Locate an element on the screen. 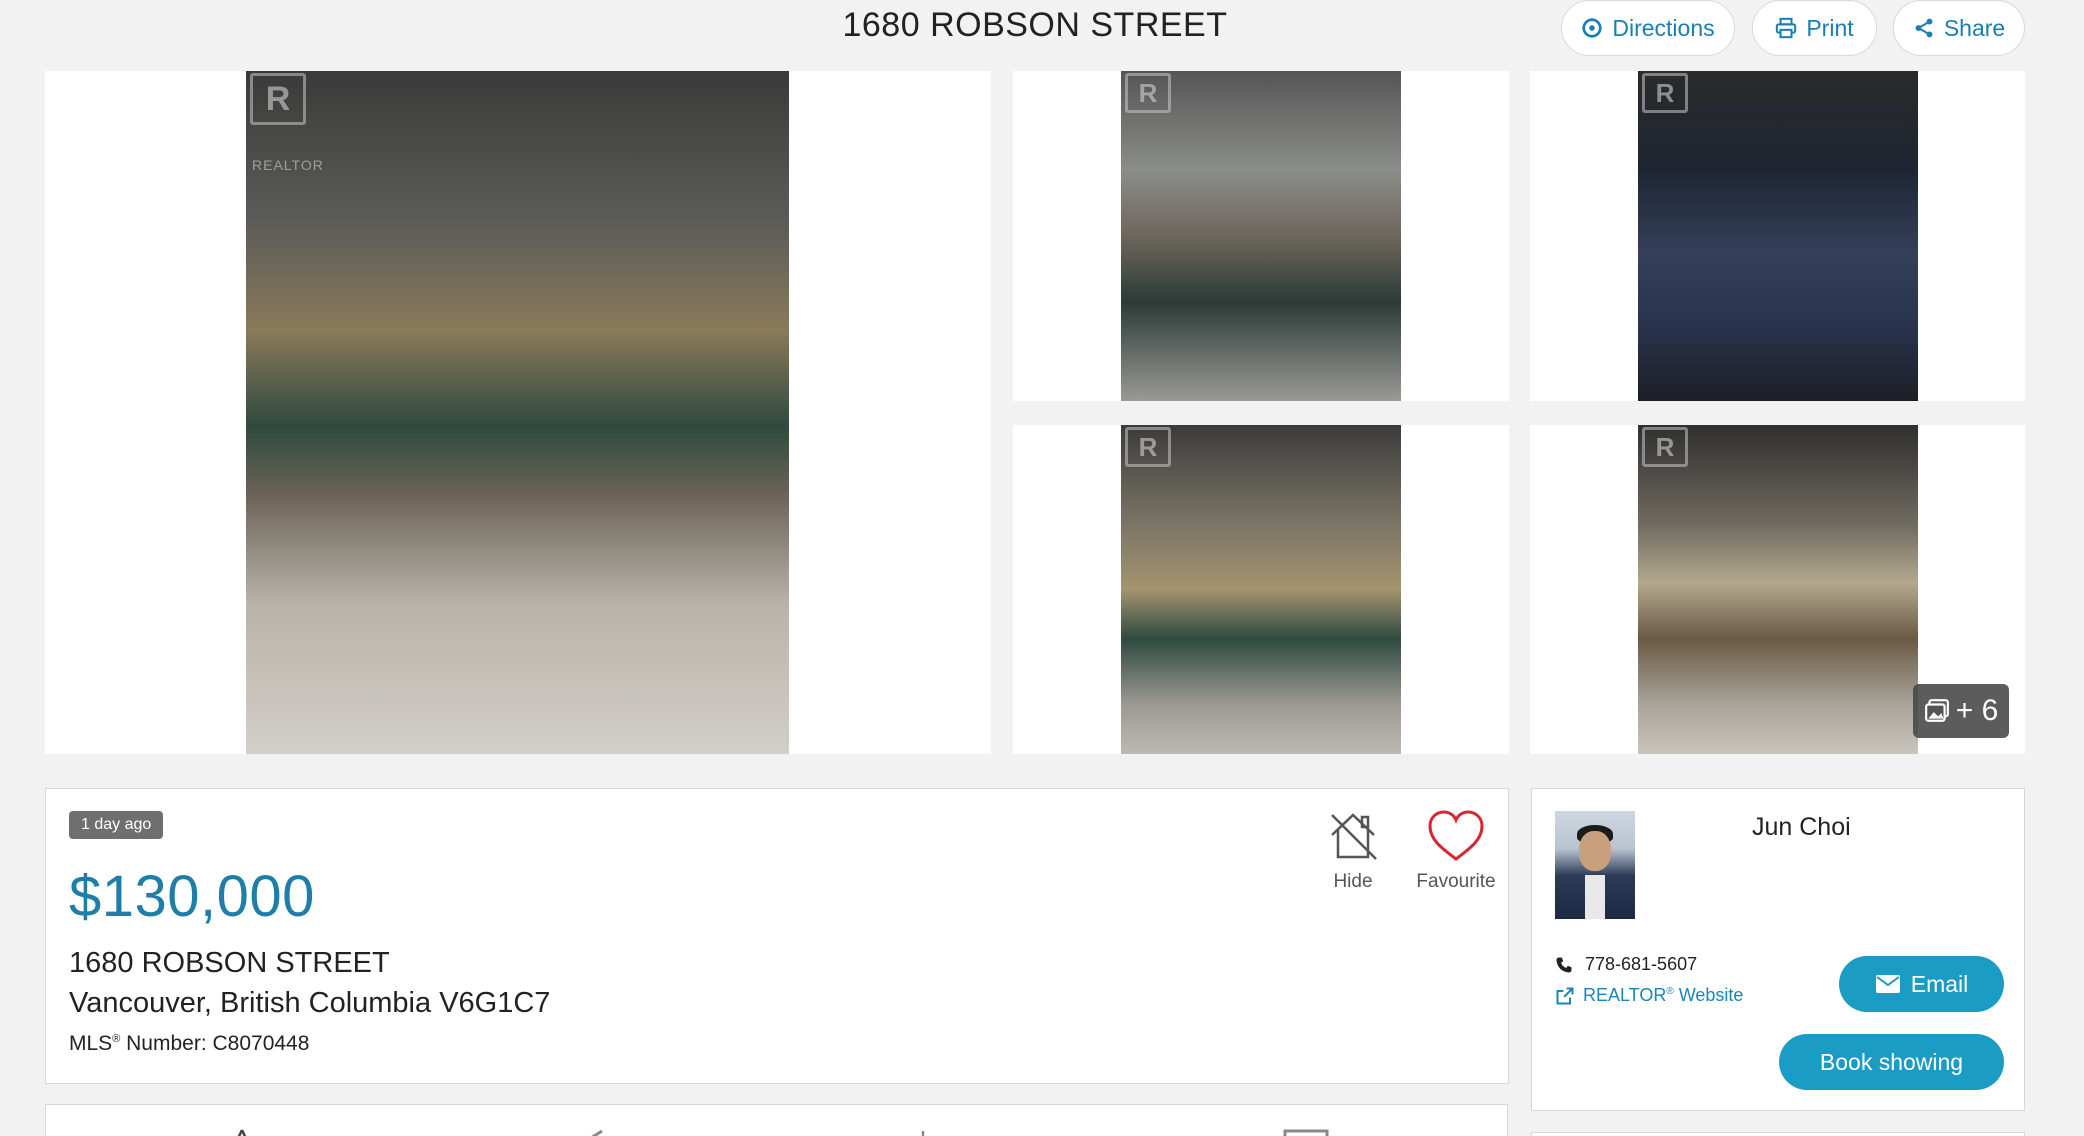  property-details-card is located at coordinates (776, 1120).